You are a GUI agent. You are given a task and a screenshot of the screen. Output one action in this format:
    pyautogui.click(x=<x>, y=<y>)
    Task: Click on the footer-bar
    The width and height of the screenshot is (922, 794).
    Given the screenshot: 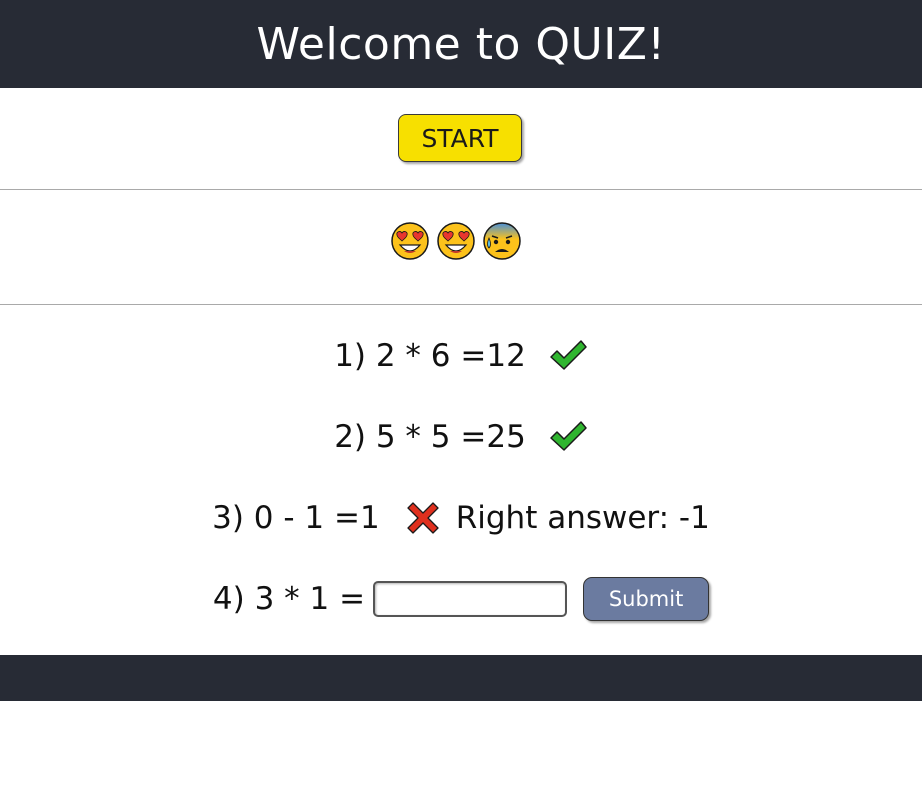 What is the action you would take?
    pyautogui.click(x=461, y=678)
    